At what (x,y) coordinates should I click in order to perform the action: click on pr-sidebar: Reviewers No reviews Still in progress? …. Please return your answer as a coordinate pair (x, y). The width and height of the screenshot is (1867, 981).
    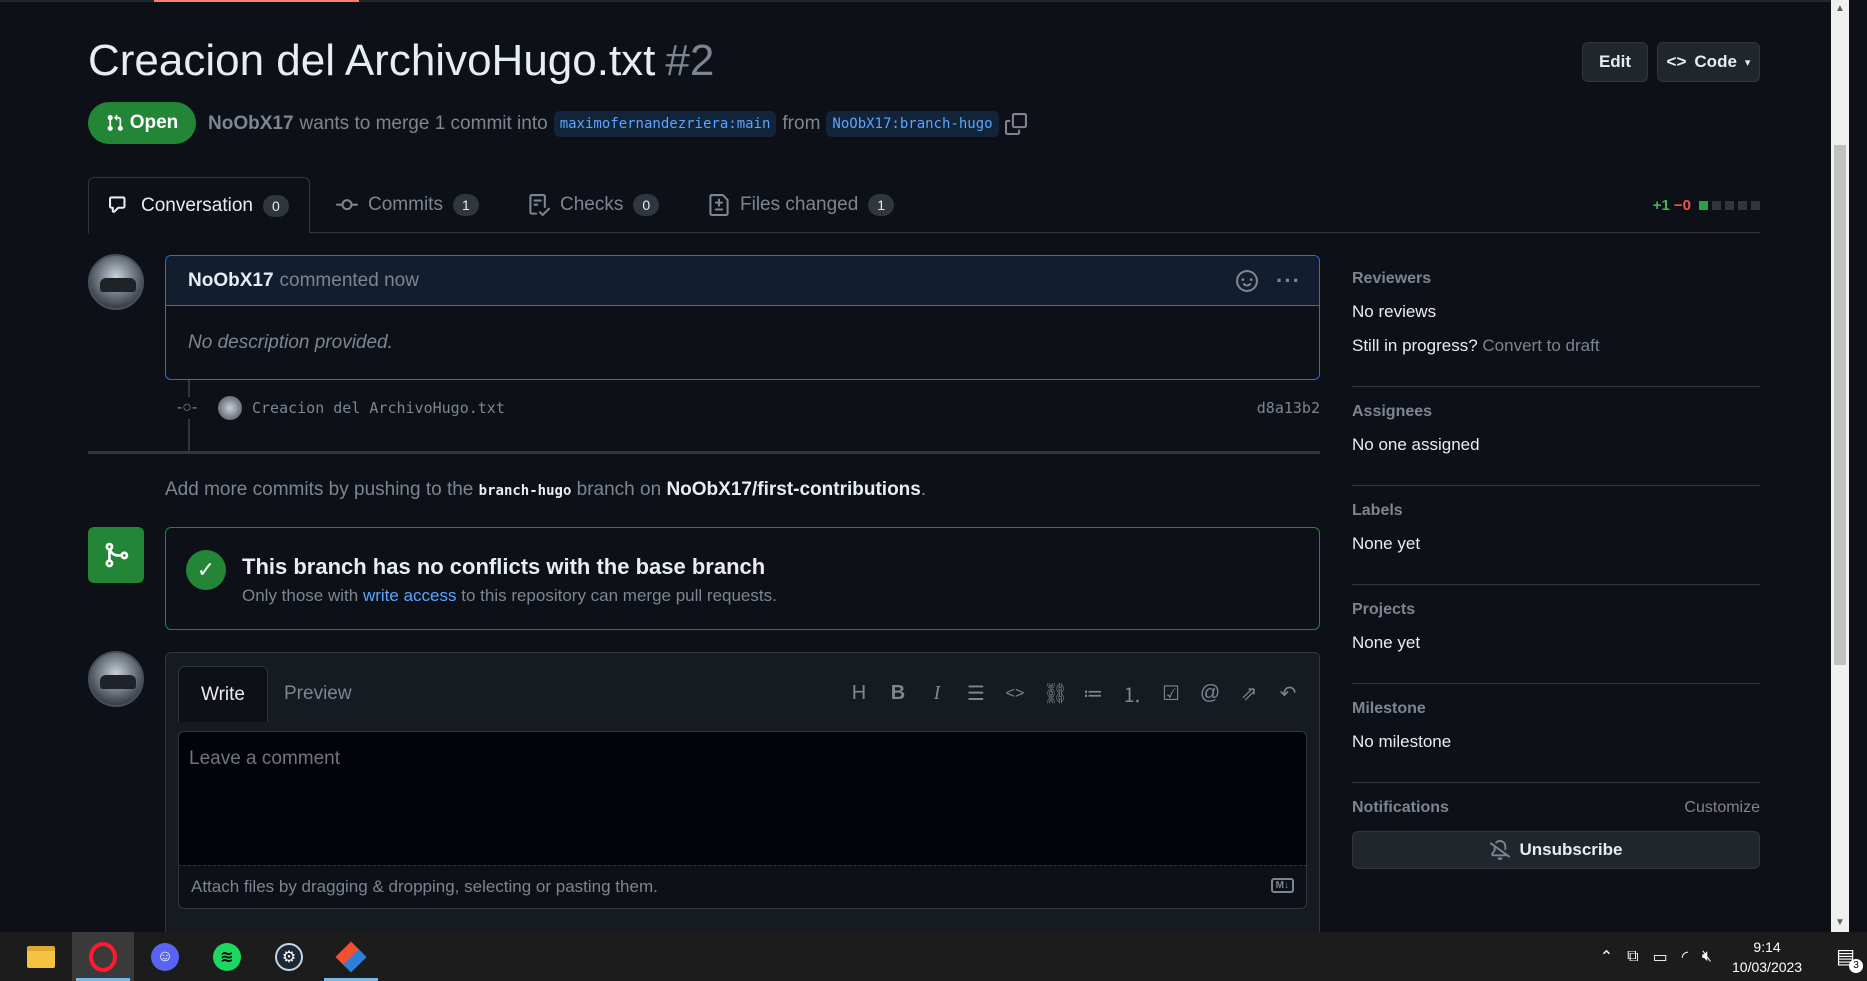
    Looking at the image, I should click on (1556, 569).